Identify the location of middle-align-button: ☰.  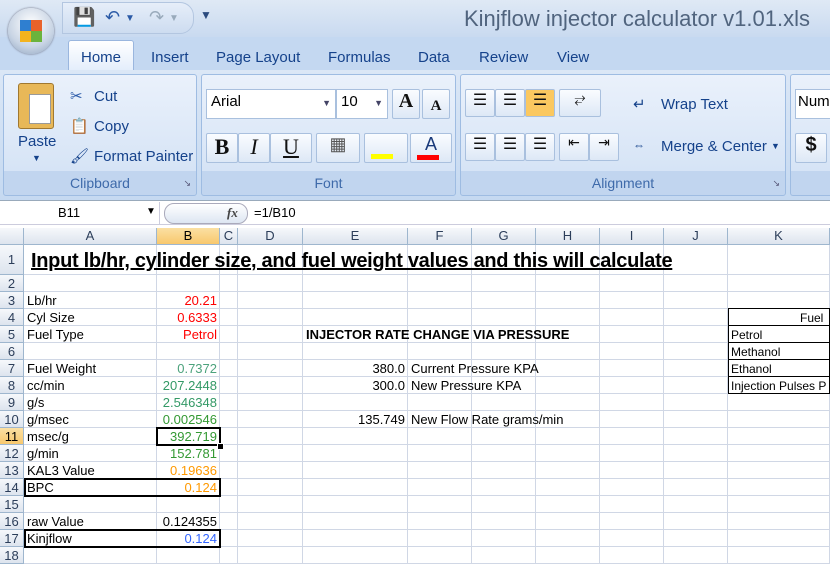
(510, 103).